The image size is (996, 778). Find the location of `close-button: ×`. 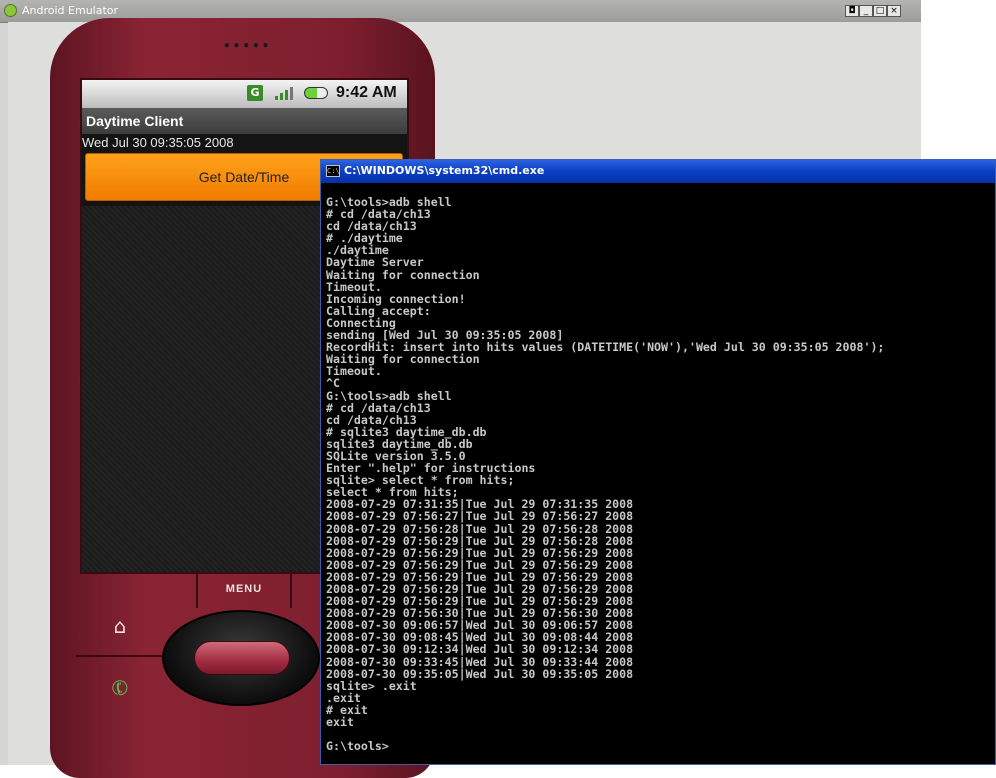

close-button: × is located at coordinates (894, 11).